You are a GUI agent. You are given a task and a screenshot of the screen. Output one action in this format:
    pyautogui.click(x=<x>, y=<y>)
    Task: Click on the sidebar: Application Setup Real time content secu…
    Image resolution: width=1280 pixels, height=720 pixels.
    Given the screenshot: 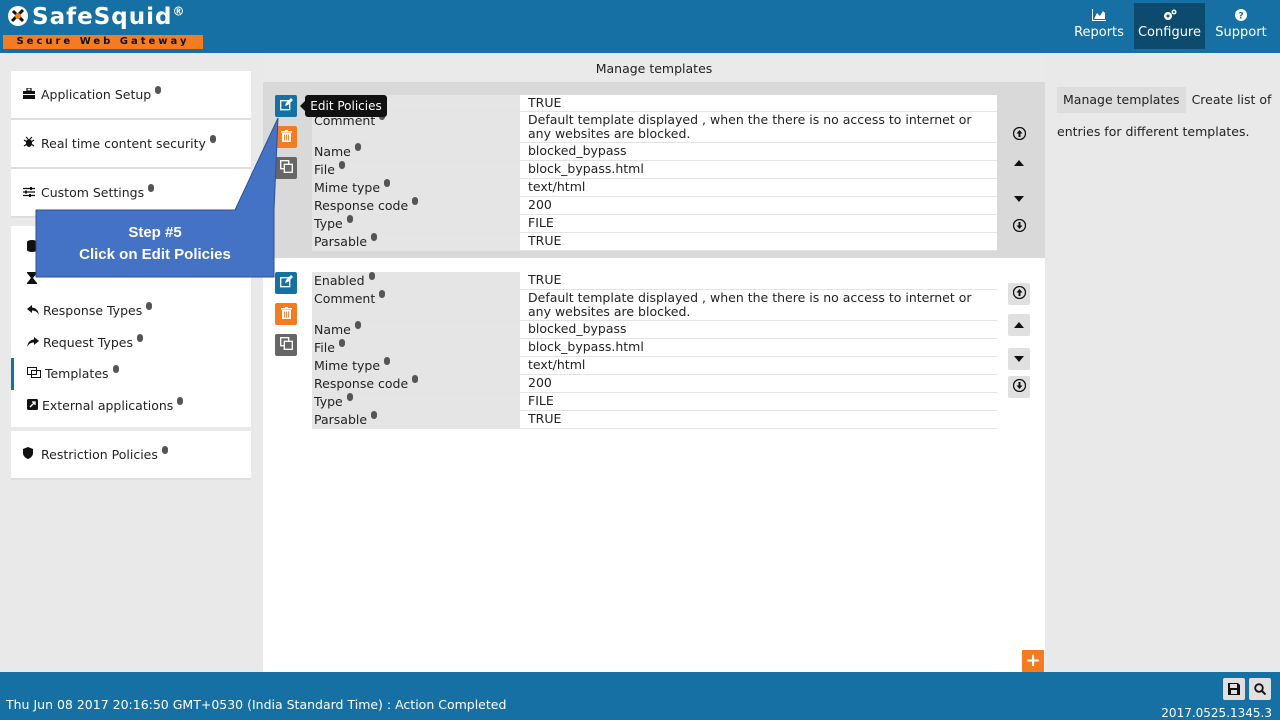 What is the action you would take?
    pyautogui.click(x=131, y=275)
    